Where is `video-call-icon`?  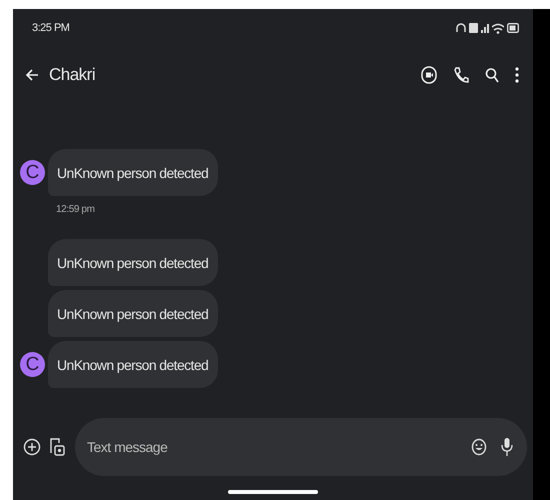 video-call-icon is located at coordinates (429, 75).